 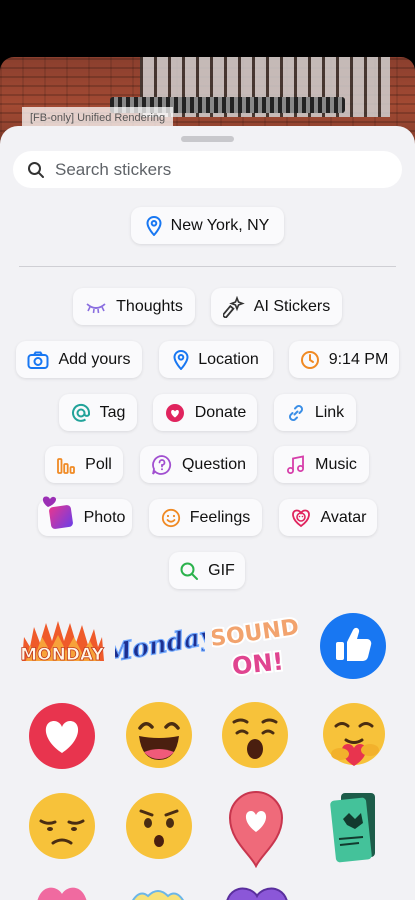 I want to click on location-suggestion-chip: New York, NY, so click(x=207, y=225).